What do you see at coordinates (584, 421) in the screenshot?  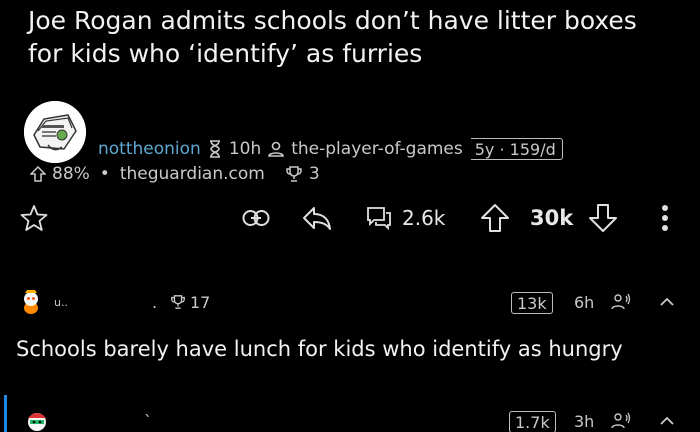 I see `comment-age: 3h` at bounding box center [584, 421].